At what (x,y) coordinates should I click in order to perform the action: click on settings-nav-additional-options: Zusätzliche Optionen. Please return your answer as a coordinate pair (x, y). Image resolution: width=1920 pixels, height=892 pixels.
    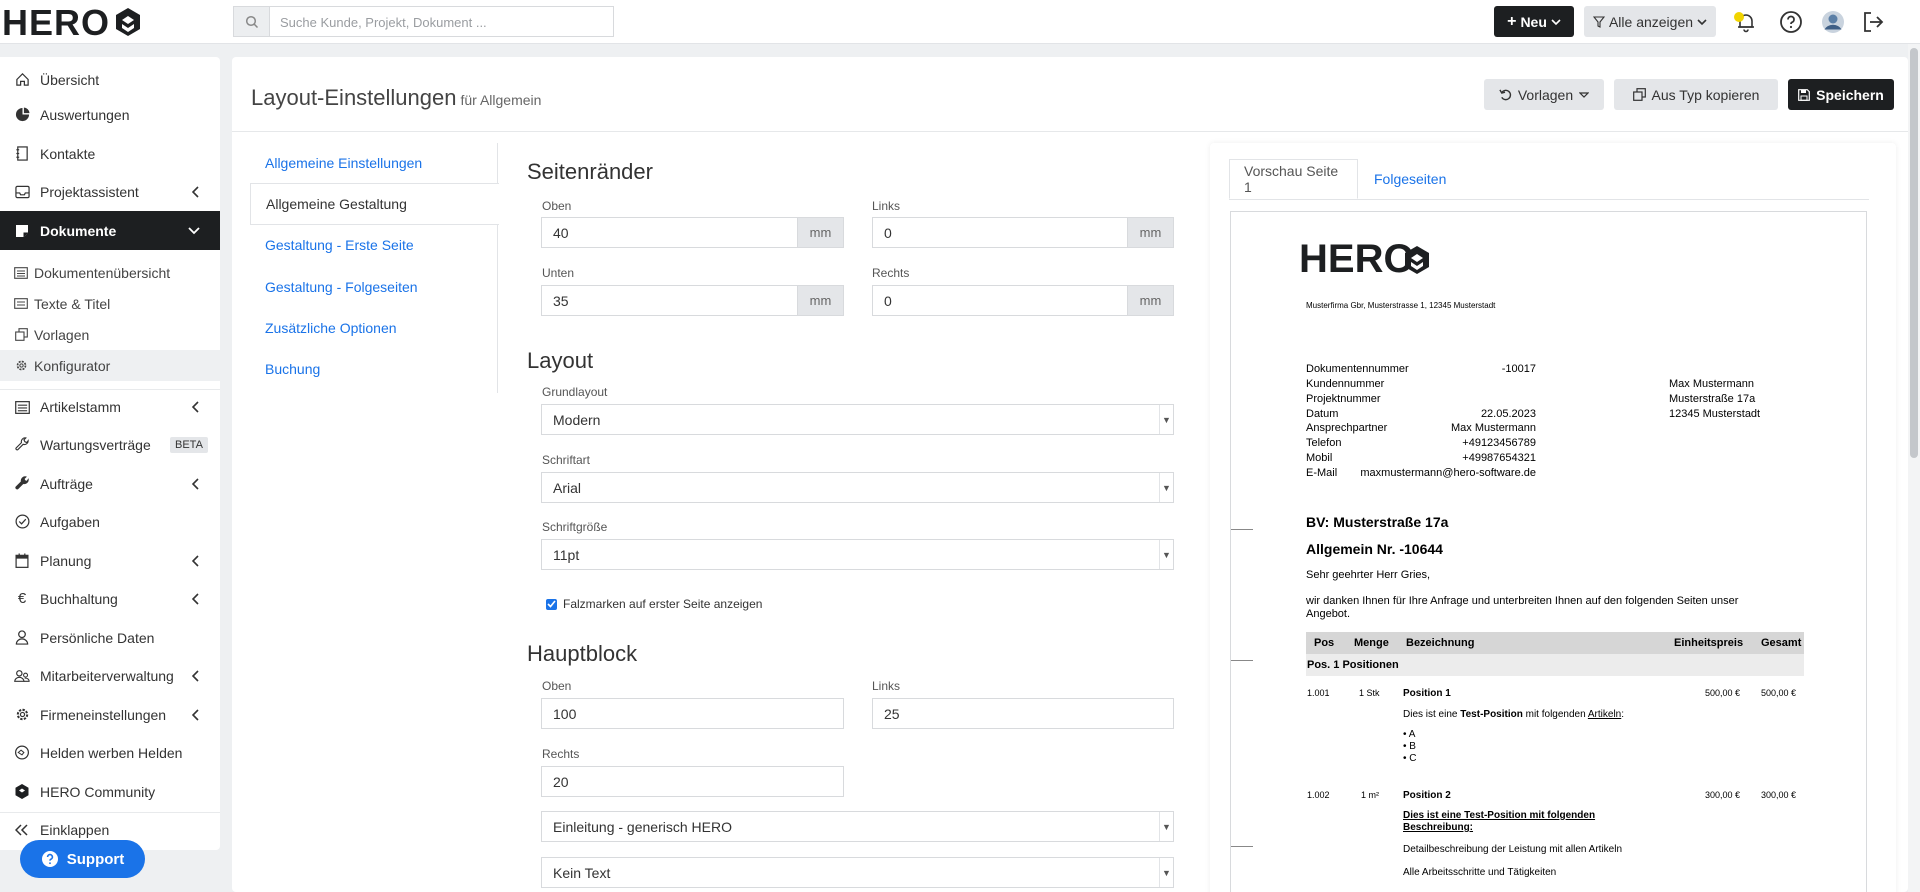
    Looking at the image, I should click on (374, 328).